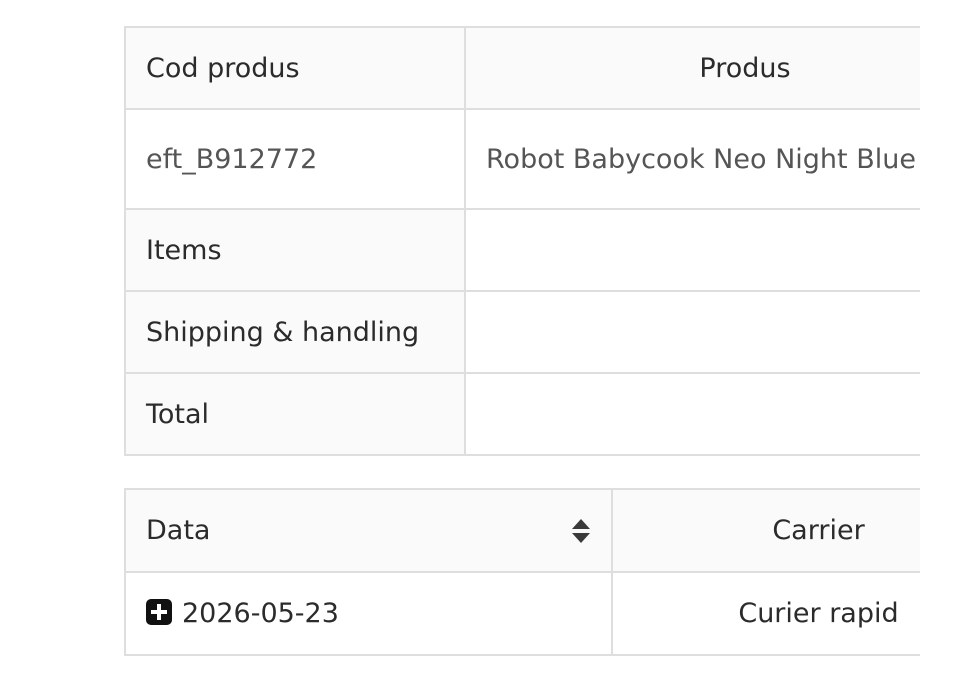  I want to click on column-header-date-label: Data, so click(178, 530).